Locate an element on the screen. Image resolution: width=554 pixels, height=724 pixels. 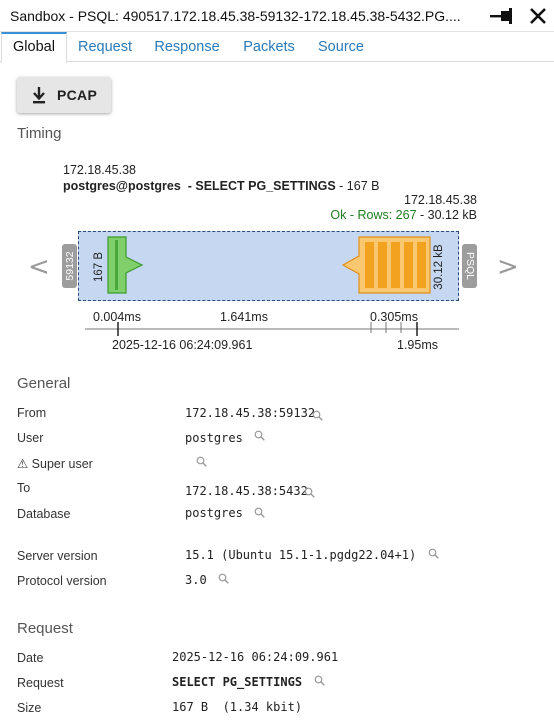
tab-packets: Packets is located at coordinates (269, 47).